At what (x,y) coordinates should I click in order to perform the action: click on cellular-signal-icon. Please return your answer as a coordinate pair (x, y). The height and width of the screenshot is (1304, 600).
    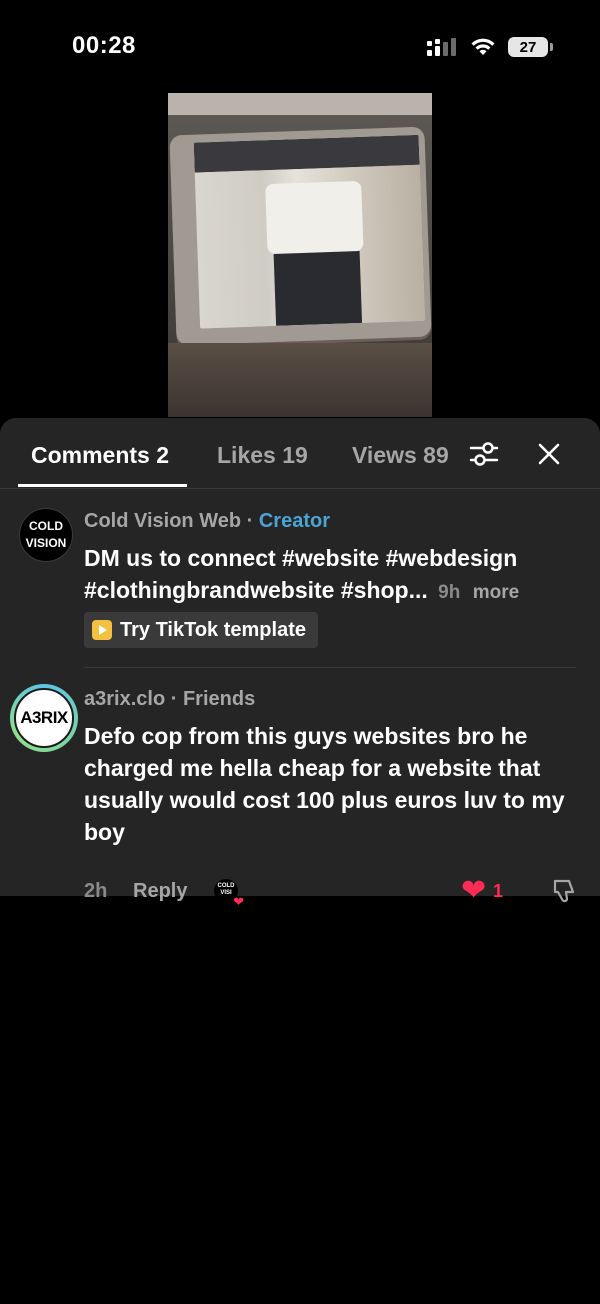
    Looking at the image, I should click on (441, 47).